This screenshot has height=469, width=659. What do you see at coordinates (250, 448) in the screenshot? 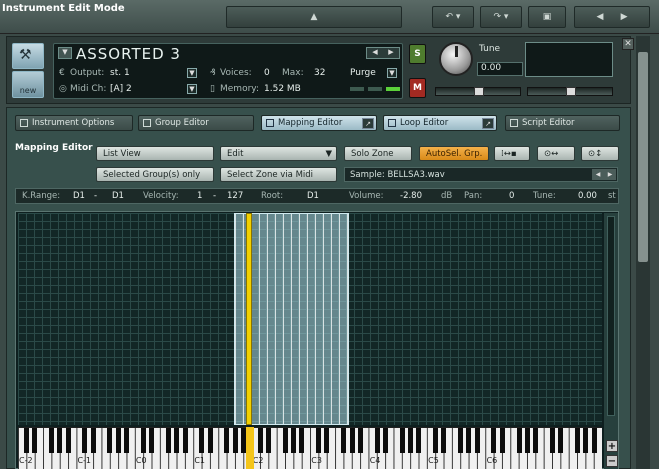
I see `selected-key` at bounding box center [250, 448].